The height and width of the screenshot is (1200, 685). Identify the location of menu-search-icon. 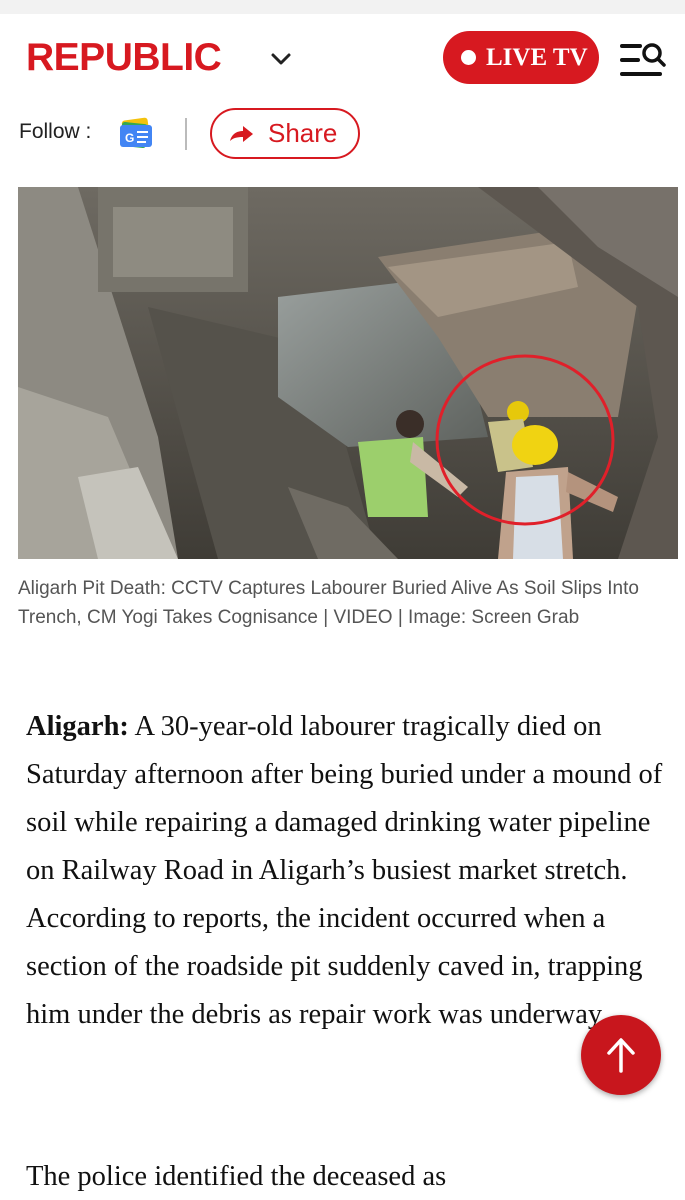
(643, 60).